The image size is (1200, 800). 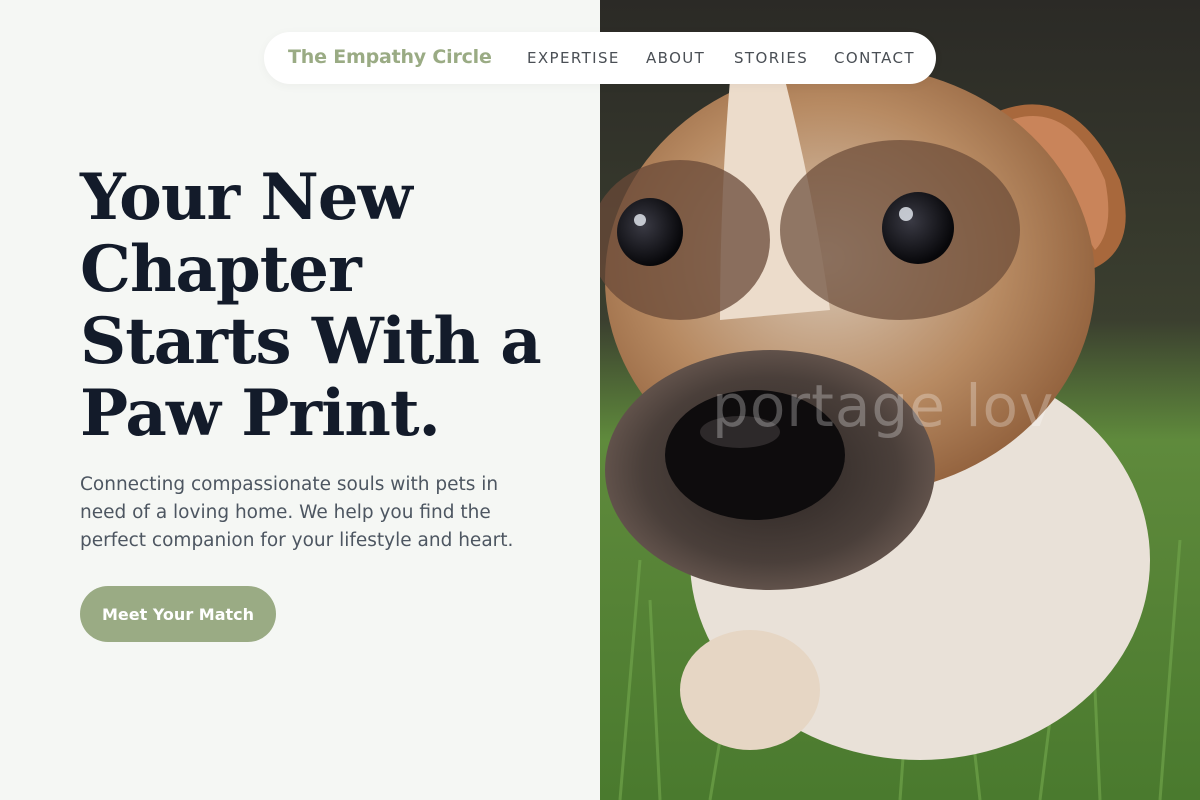 I want to click on watermark-text: portage lov, so click(x=883, y=406).